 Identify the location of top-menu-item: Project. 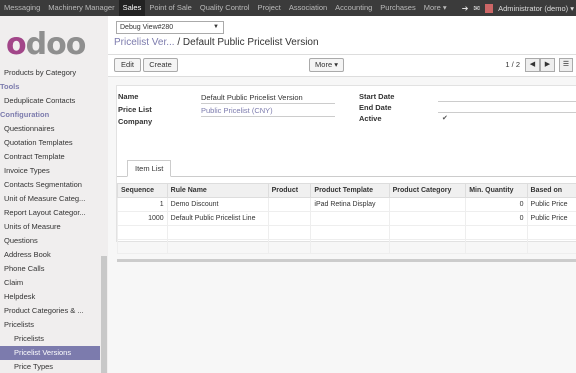
(268, 8).